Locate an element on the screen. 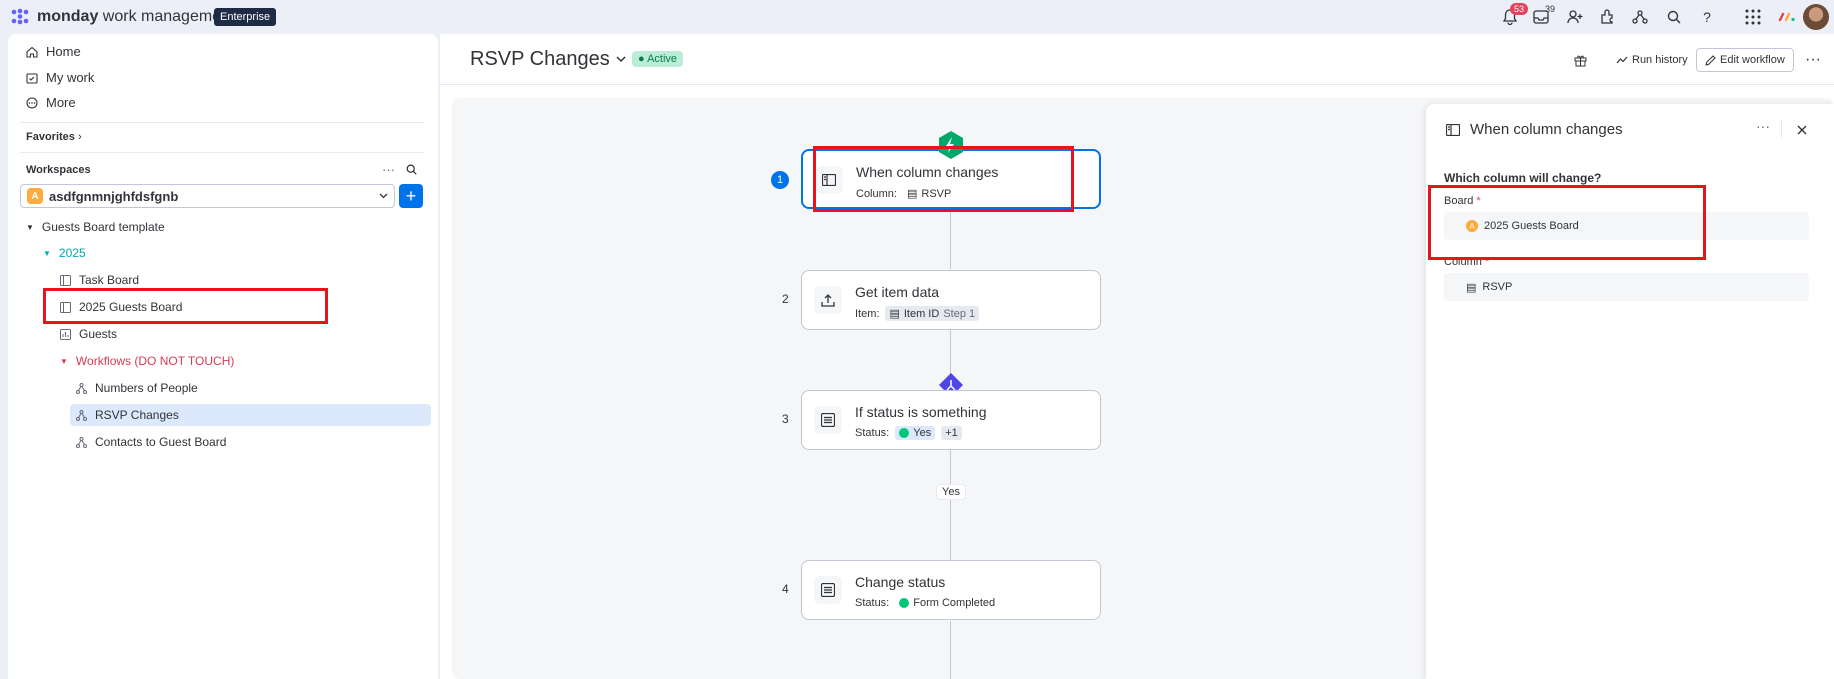  upload-icon is located at coordinates (828, 300).